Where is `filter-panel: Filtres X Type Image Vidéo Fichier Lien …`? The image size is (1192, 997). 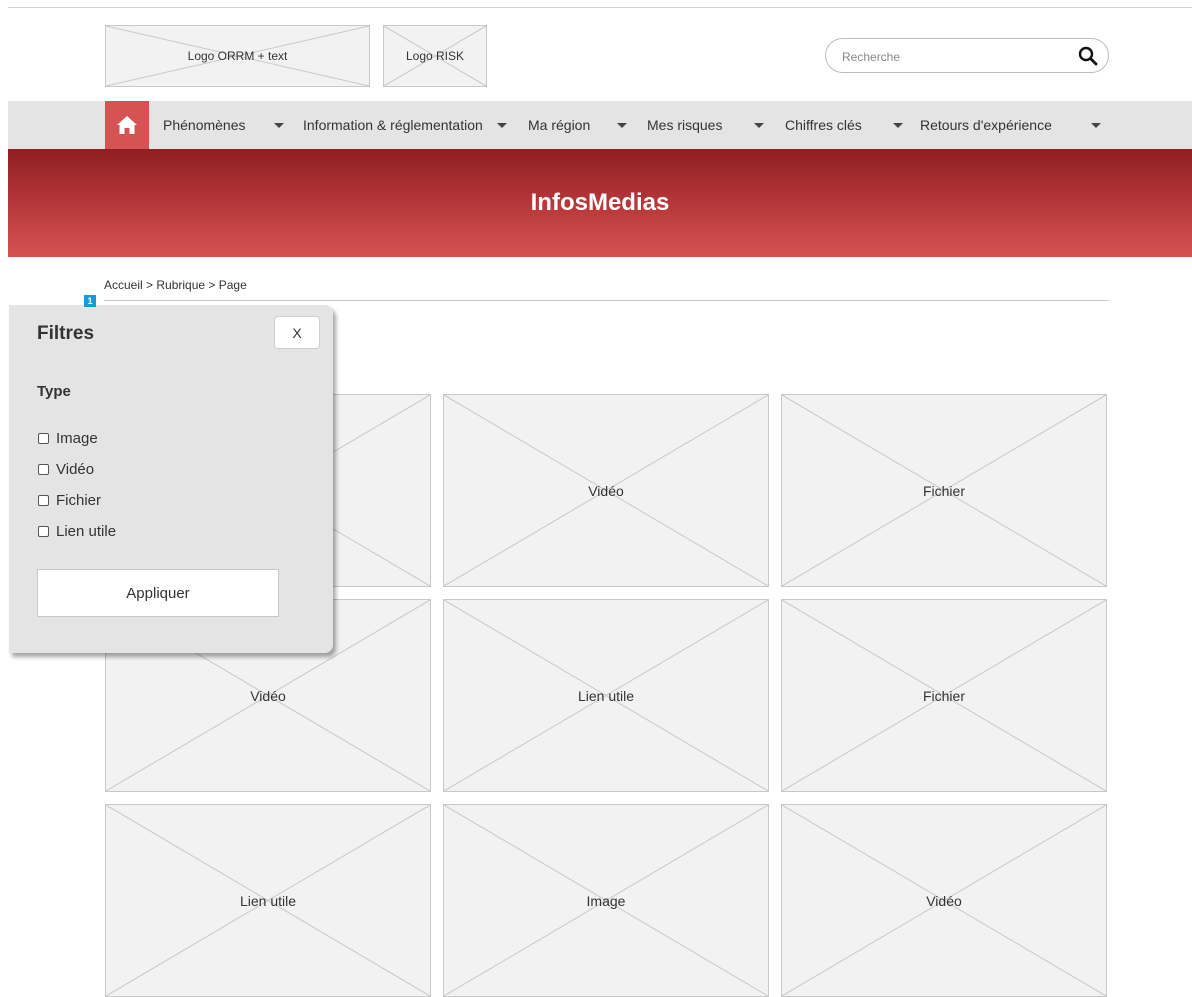 filter-panel: Filtres X Type Image Vidéo Fichier Lien … is located at coordinates (171, 479).